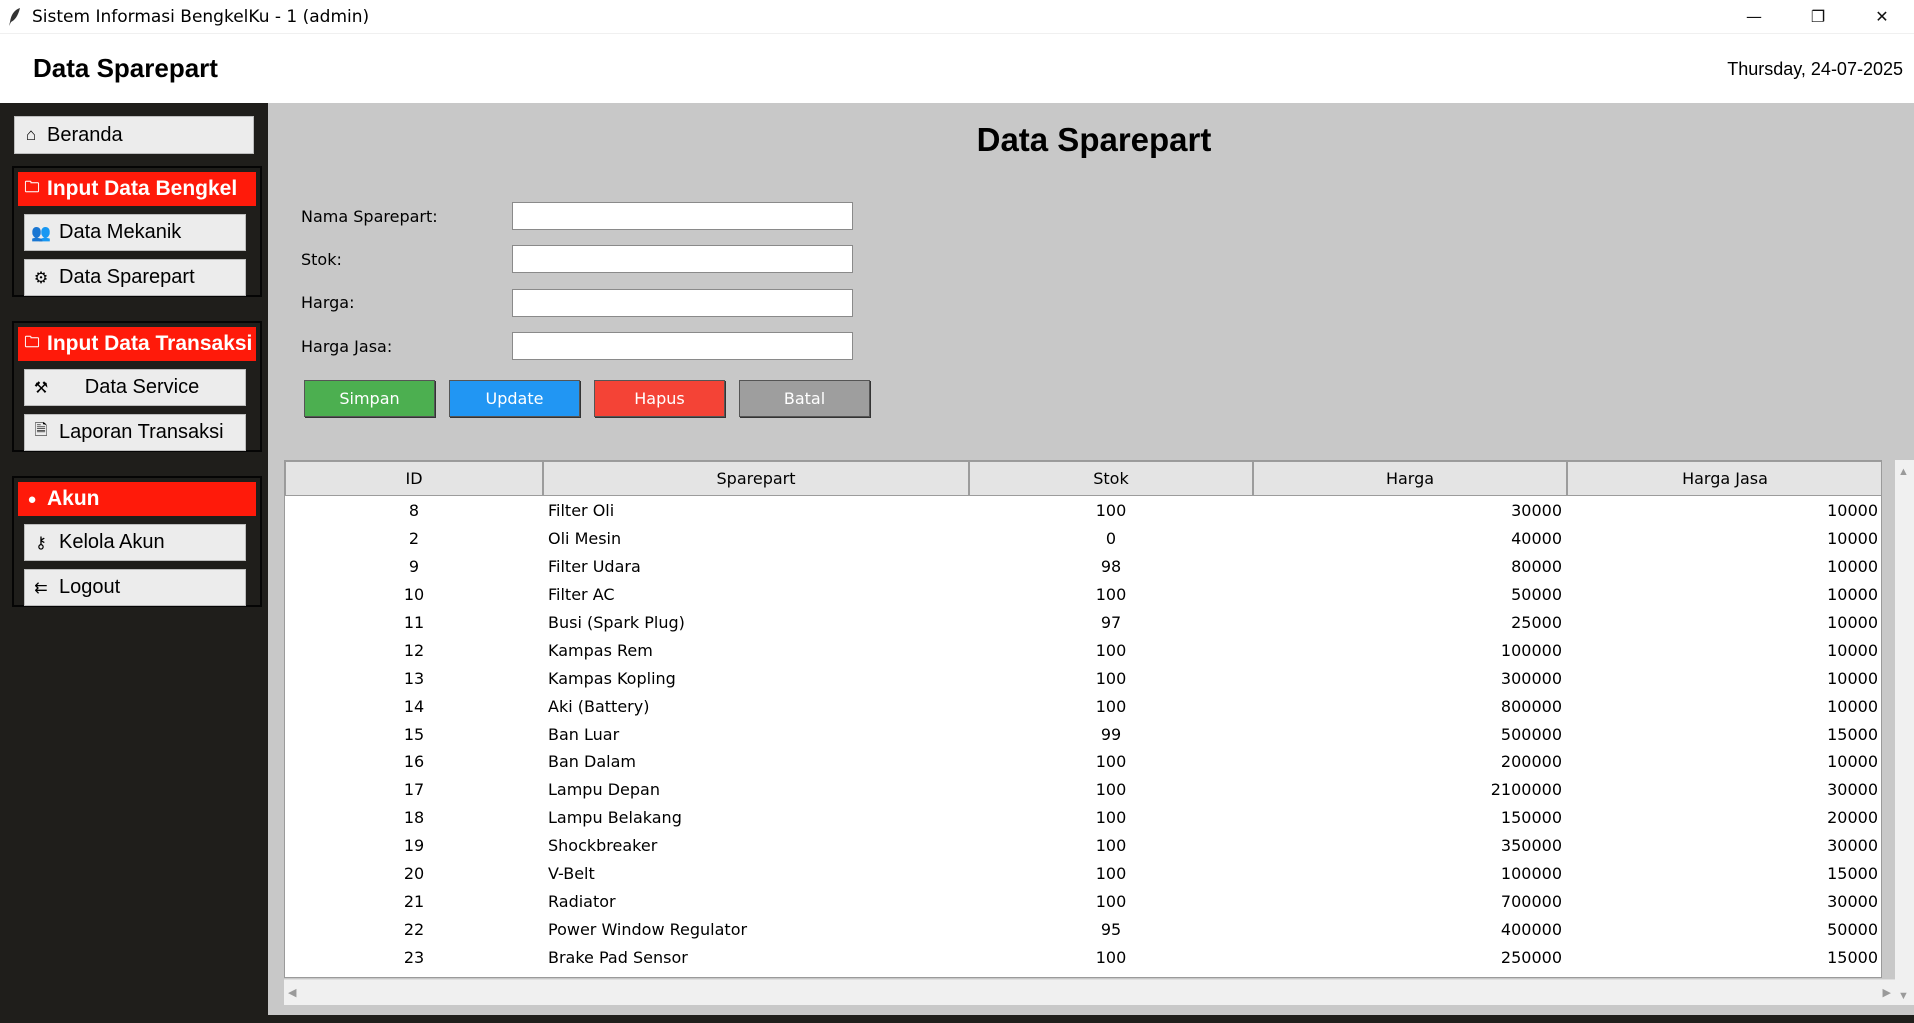  What do you see at coordinates (414, 818) in the screenshot?
I see `cell-id: 18` at bounding box center [414, 818].